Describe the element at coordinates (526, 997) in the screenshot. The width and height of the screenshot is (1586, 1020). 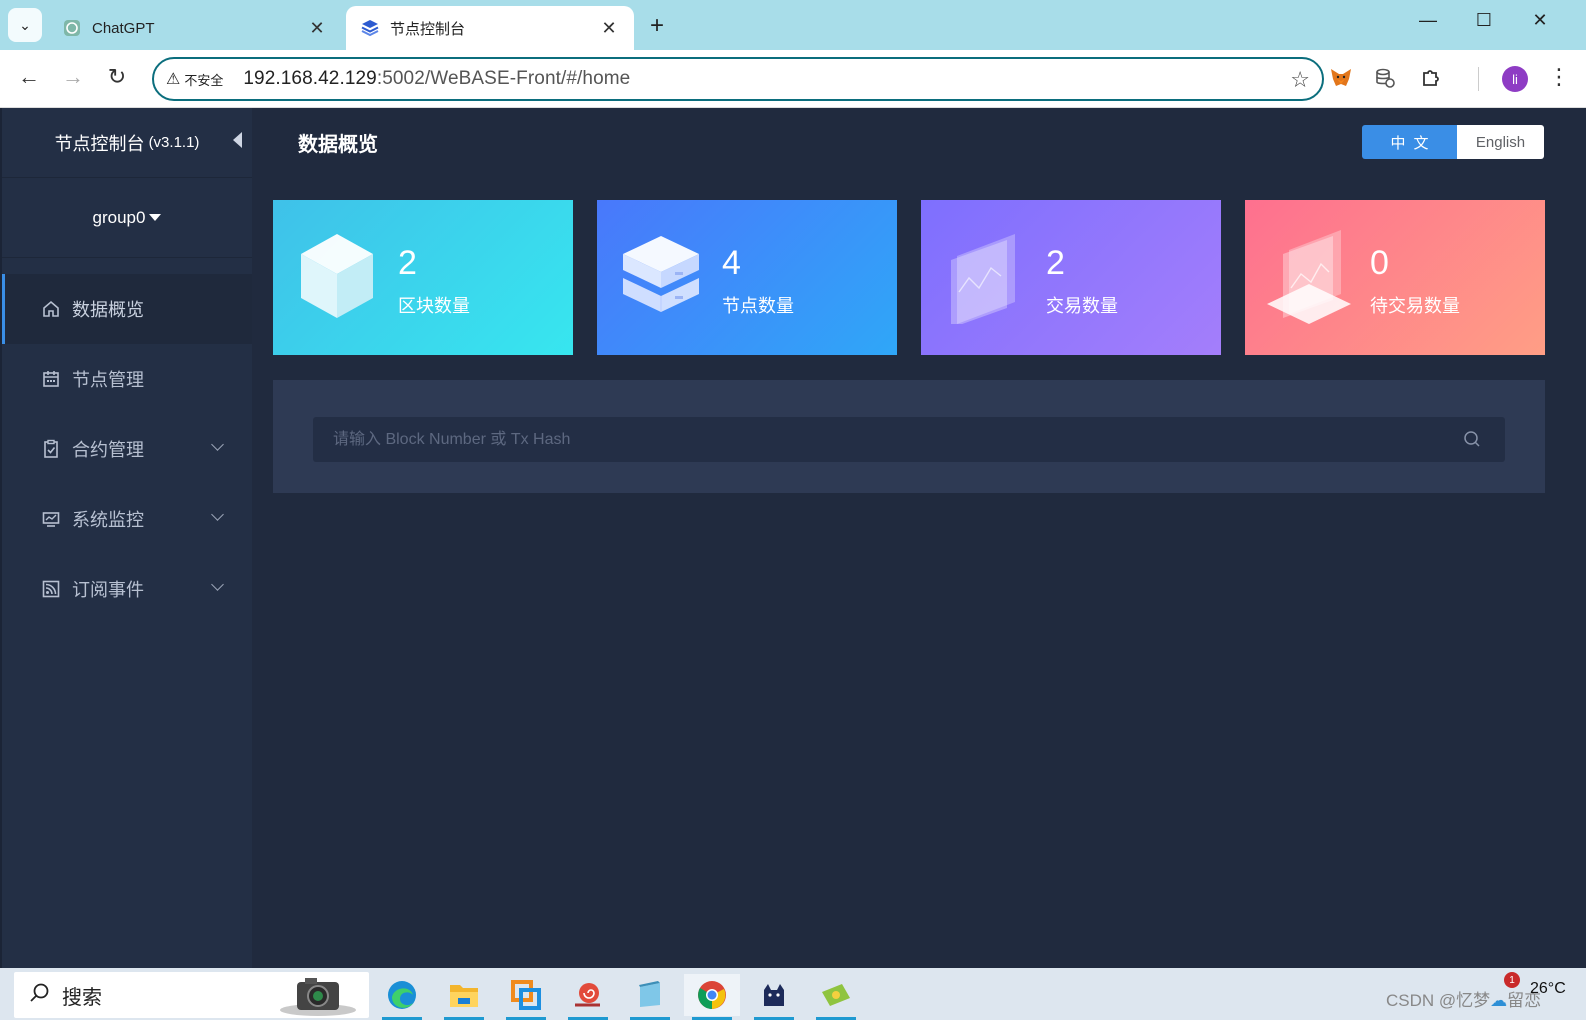
I see `vmware-icon` at that location.